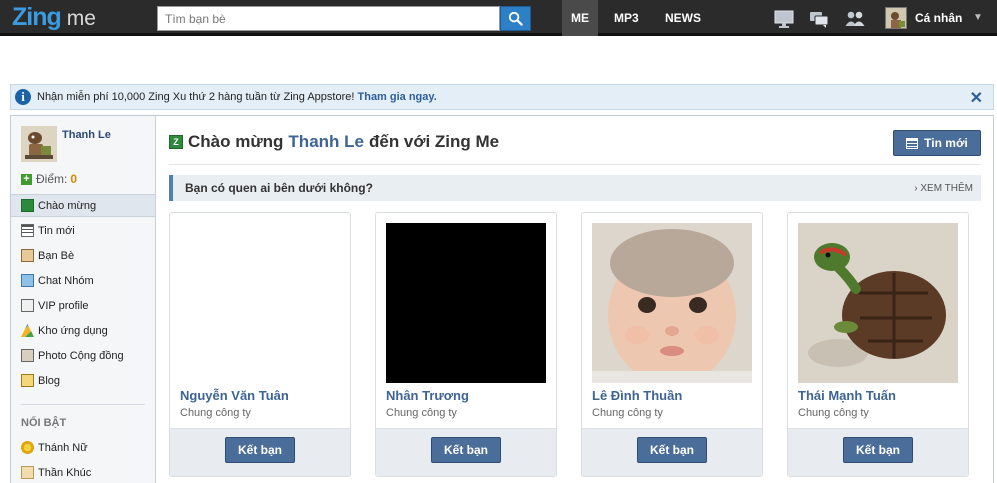 The image size is (997, 483). What do you see at coordinates (81, 18) in the screenshot?
I see `logo-me: me` at bounding box center [81, 18].